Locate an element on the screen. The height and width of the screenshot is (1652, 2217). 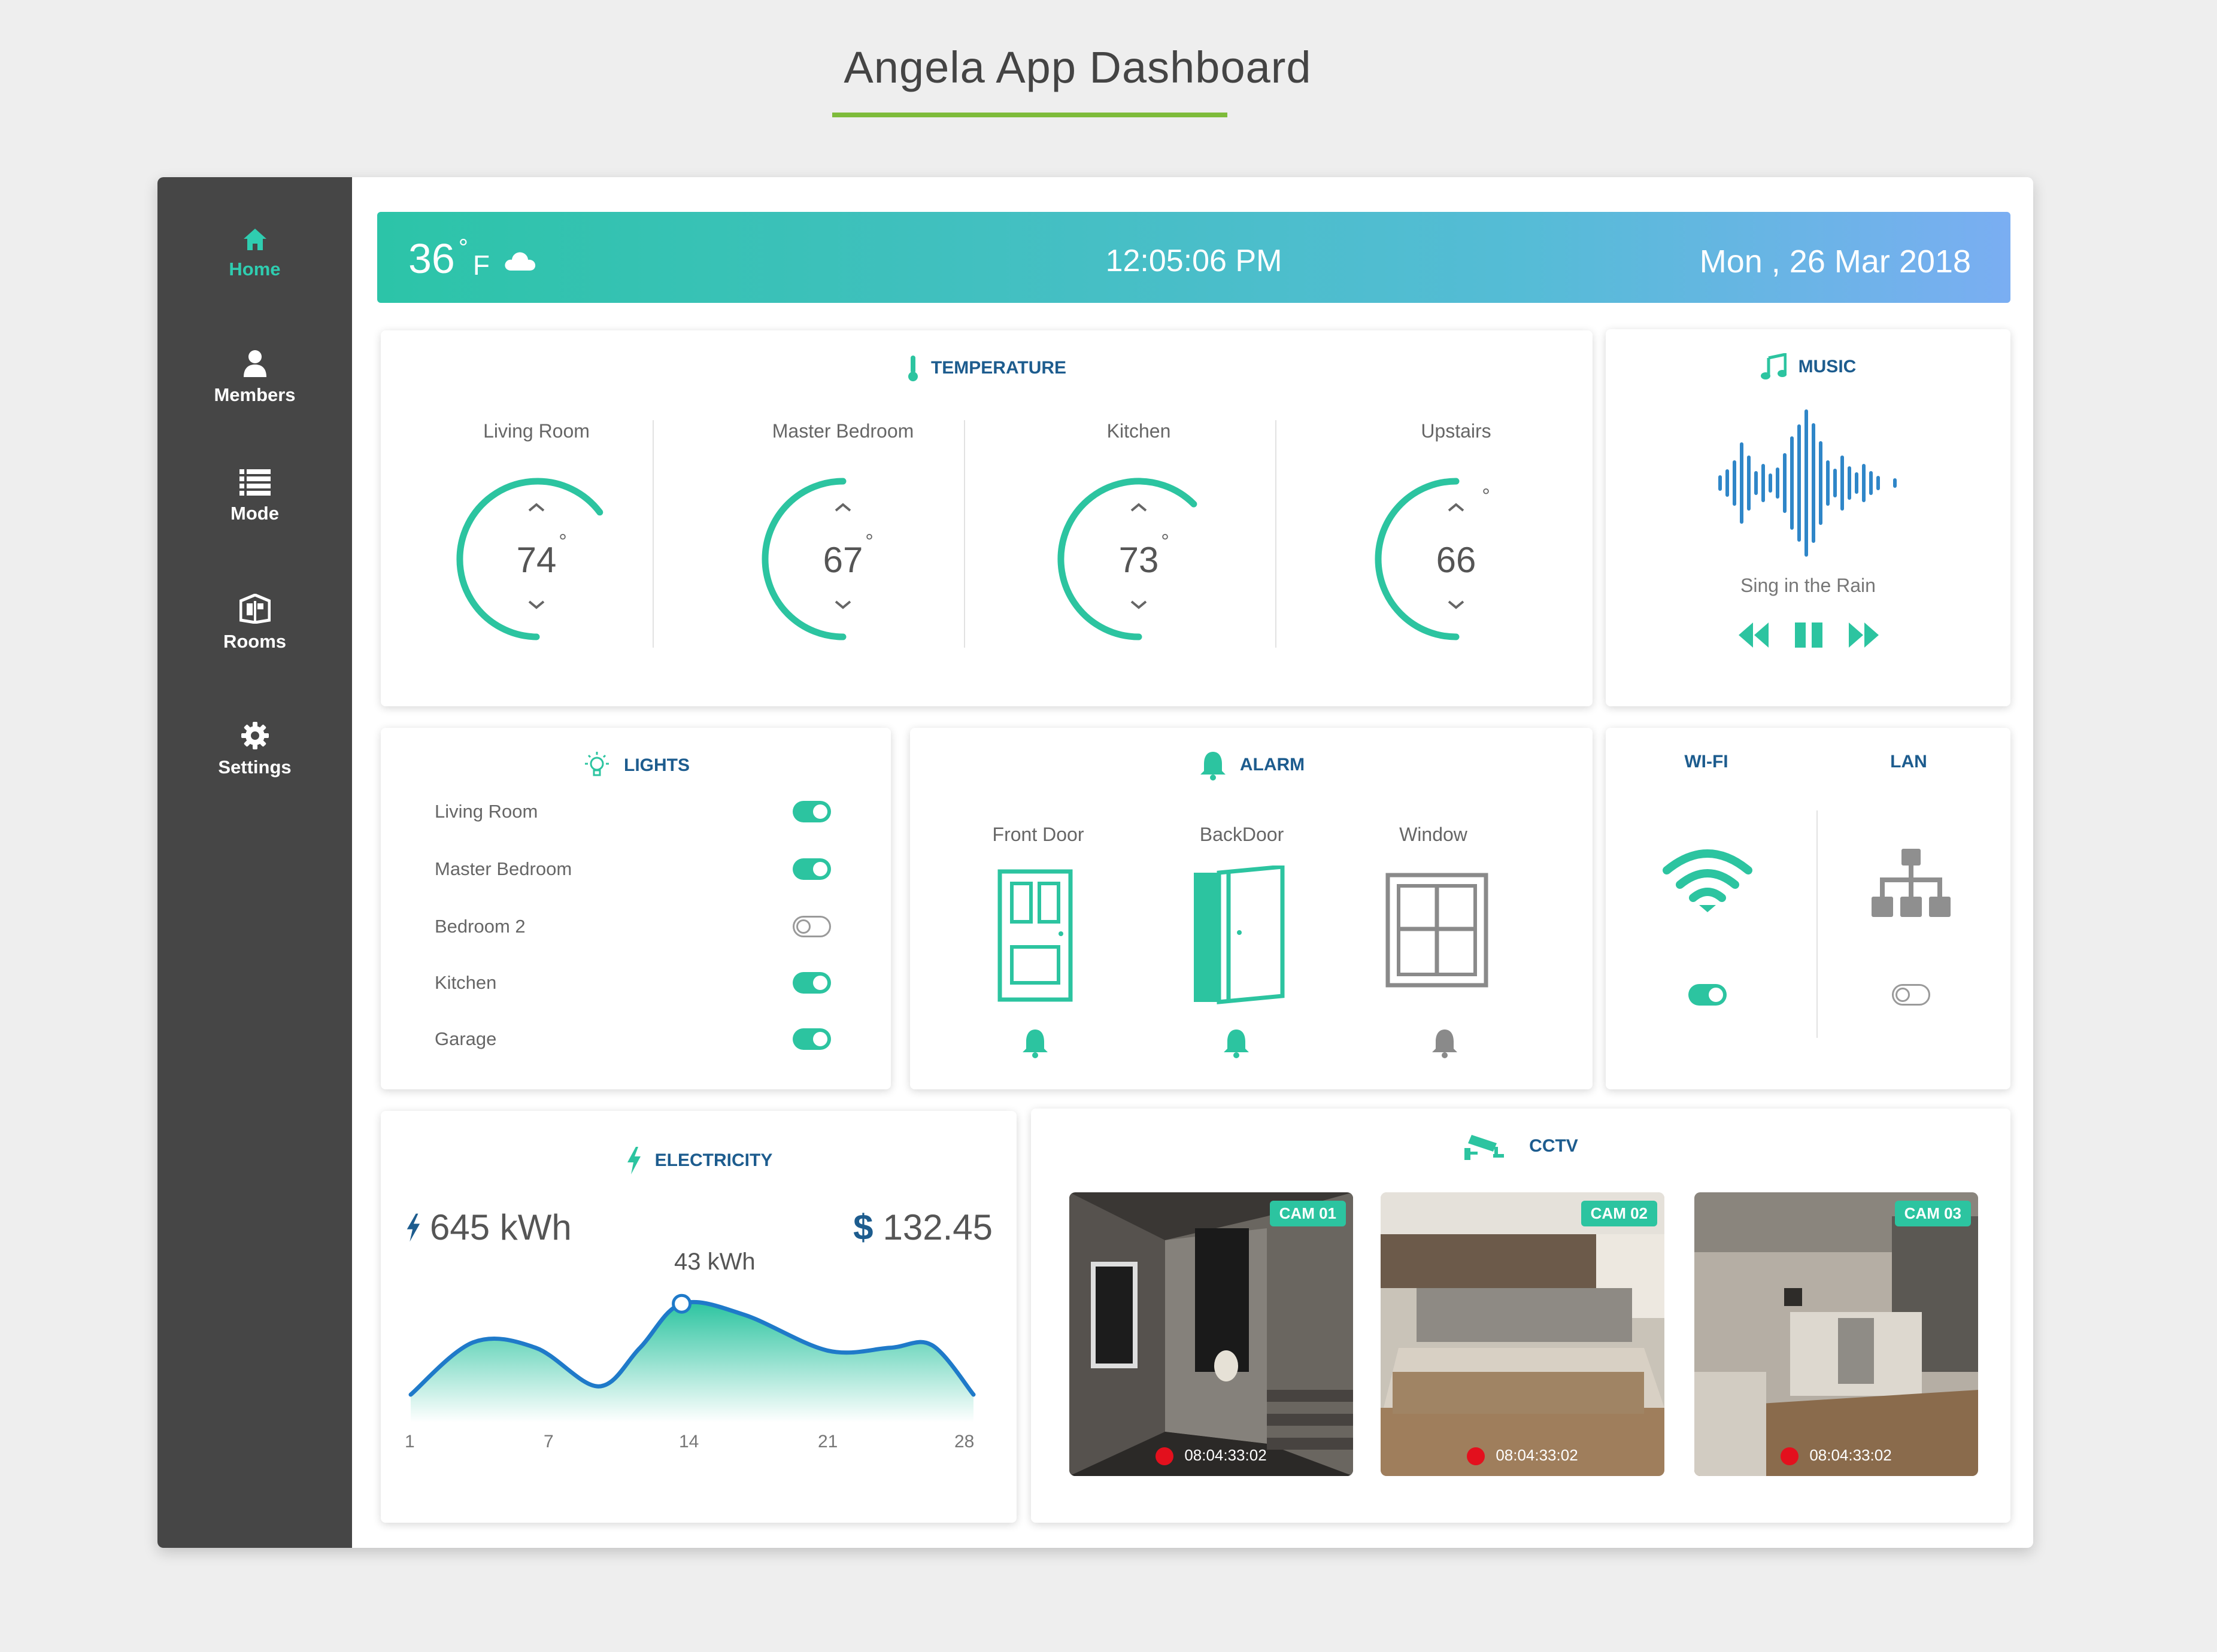
lights-header: LIGHTS is located at coordinates (636, 766).